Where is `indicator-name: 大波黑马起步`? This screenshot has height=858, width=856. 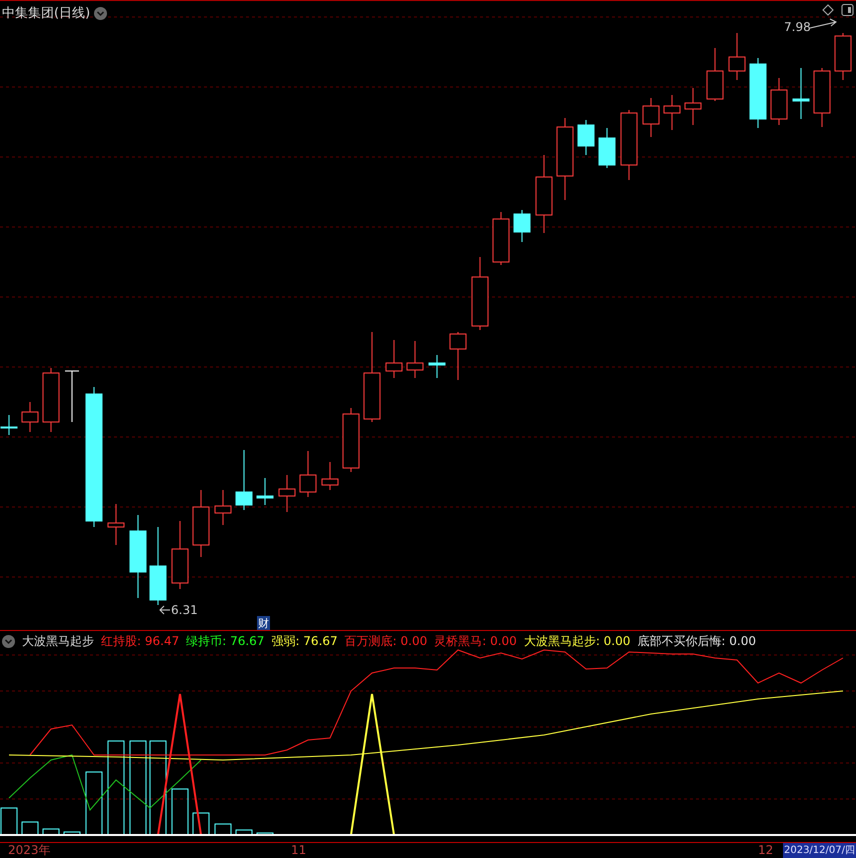
indicator-name: 大波黑马起步 is located at coordinates (58, 641).